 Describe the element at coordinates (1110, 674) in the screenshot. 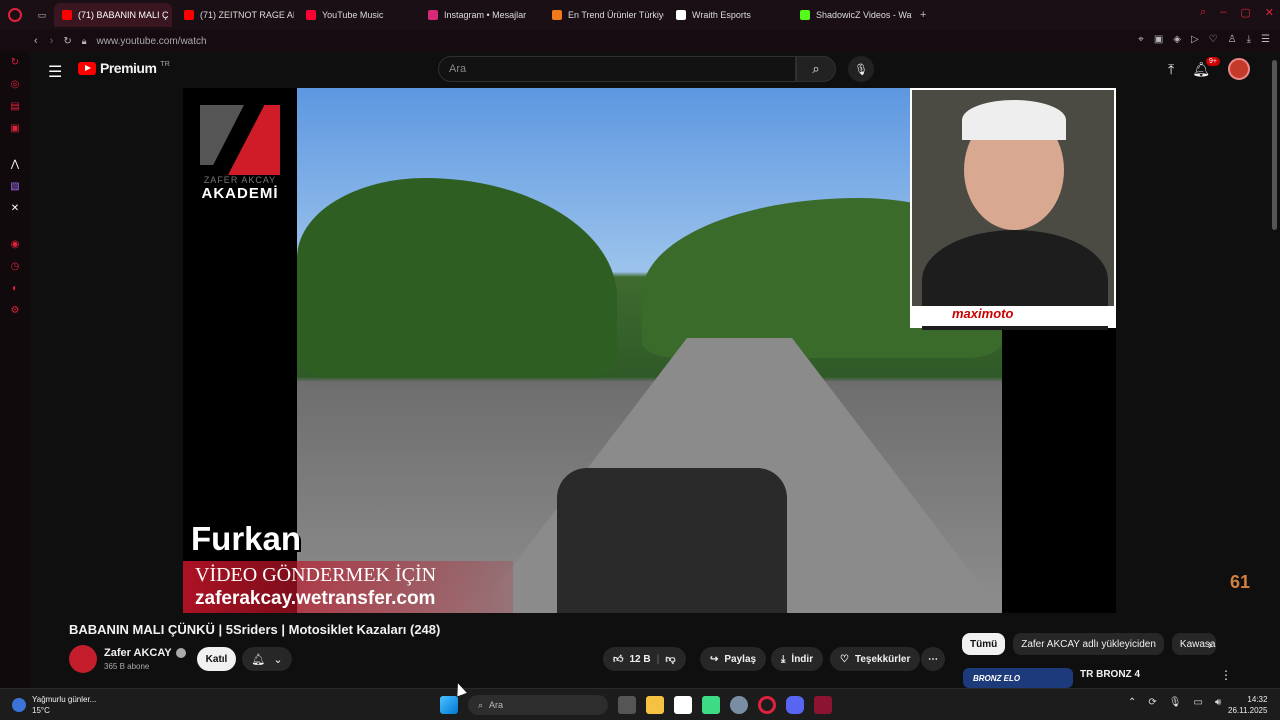

I see `recommended-title: TR BRONZ 4` at that location.